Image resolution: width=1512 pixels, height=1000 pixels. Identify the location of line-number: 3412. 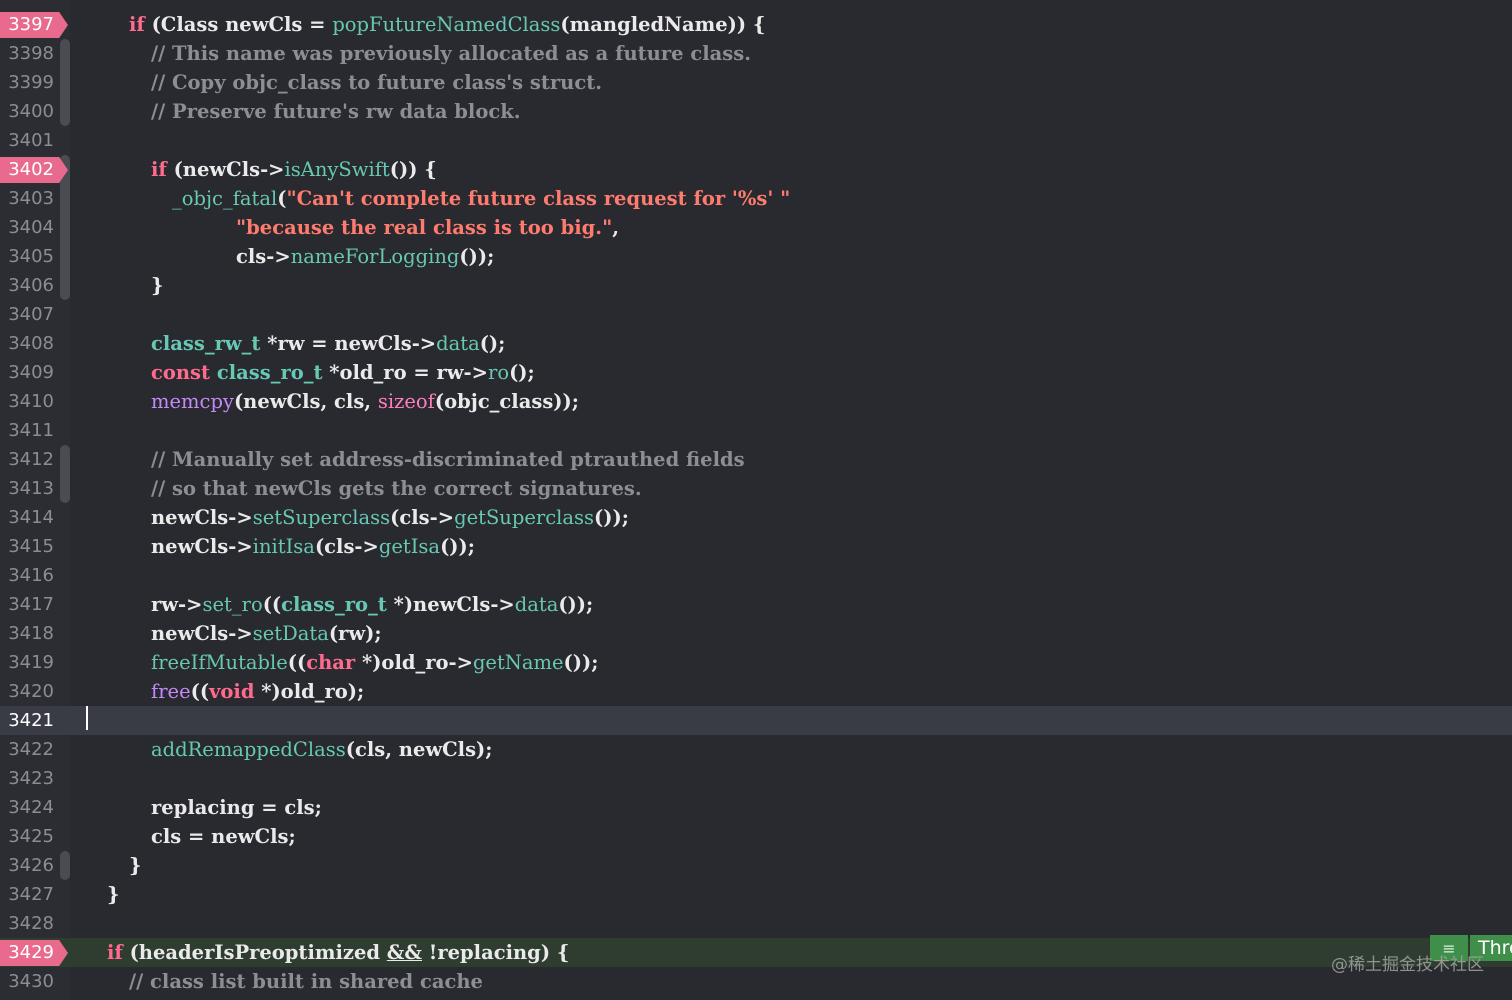
(27, 459).